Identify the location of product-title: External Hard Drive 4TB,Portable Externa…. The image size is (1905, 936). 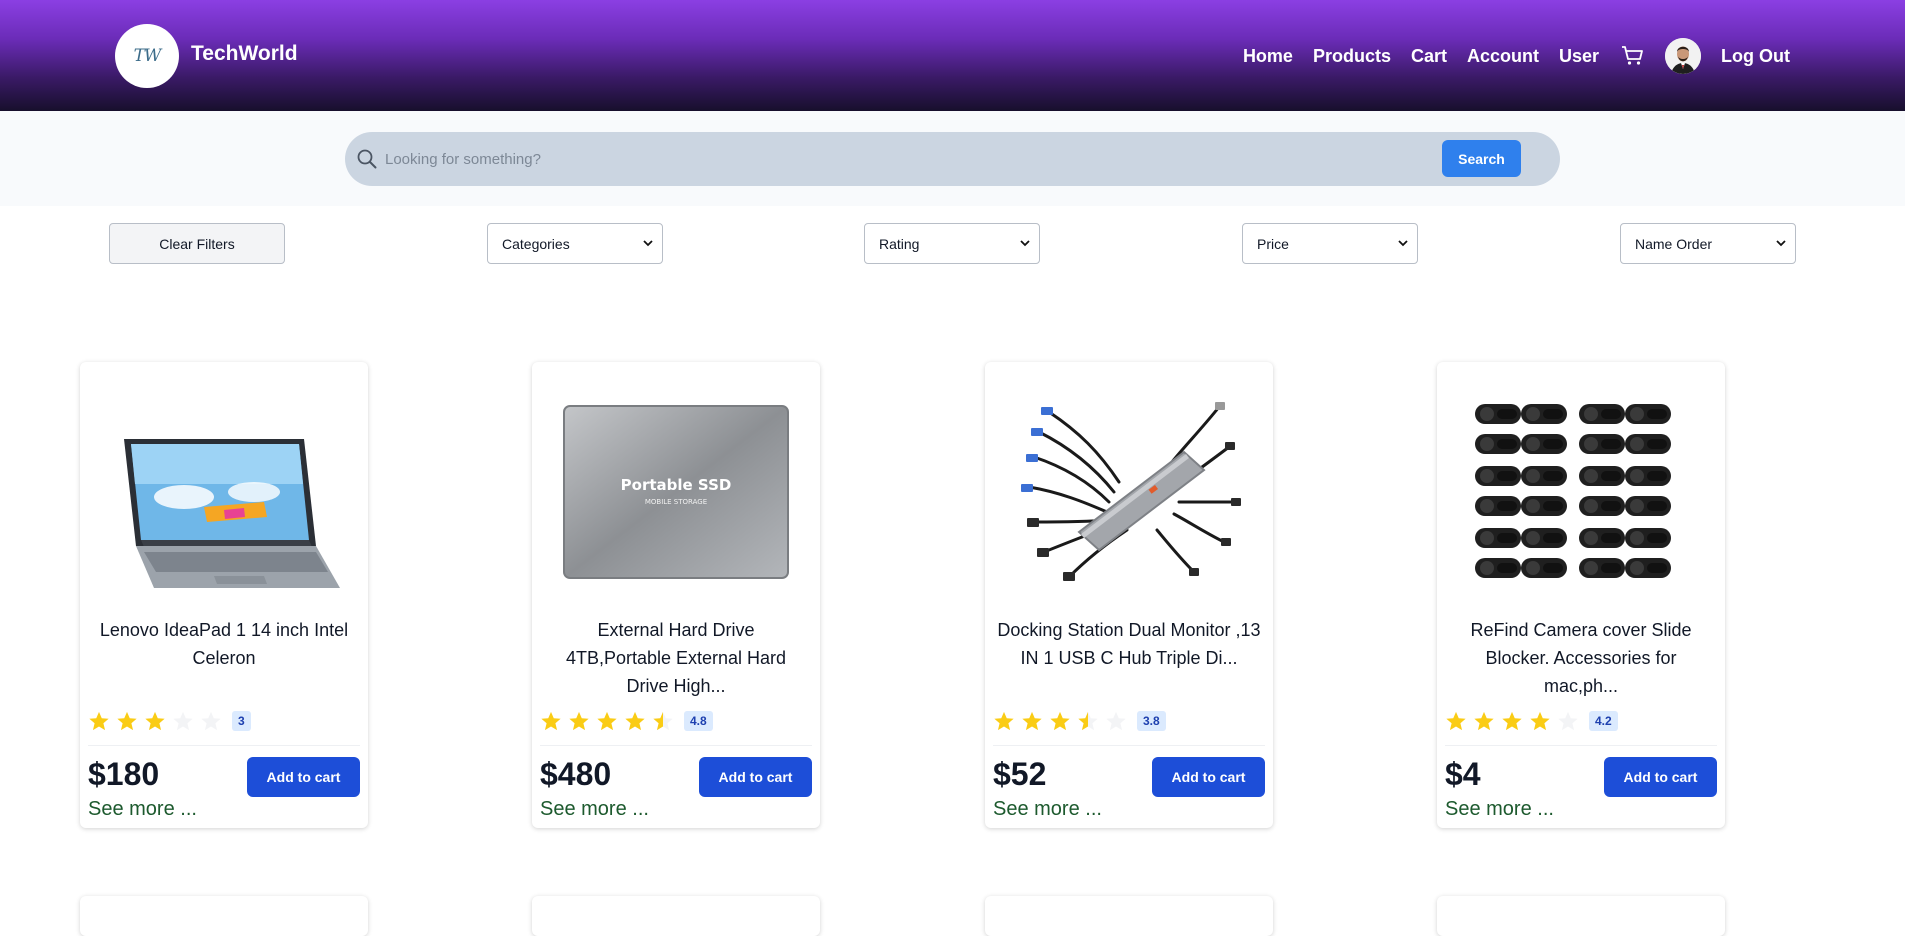
(676, 658).